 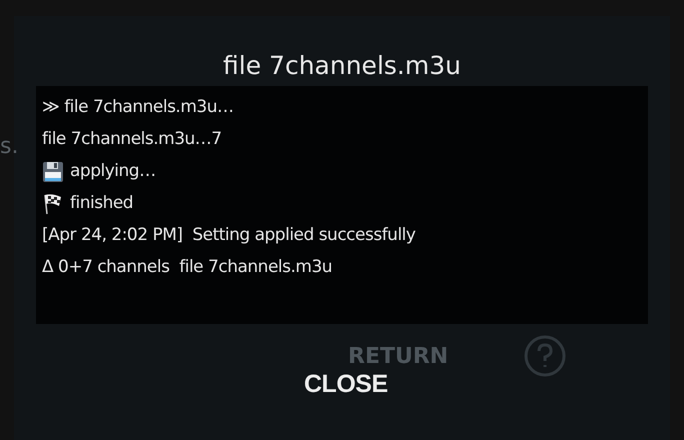 I want to click on log-line: [Apr 24, 2:02 PM] Setting applied successfully, so click(x=229, y=236).